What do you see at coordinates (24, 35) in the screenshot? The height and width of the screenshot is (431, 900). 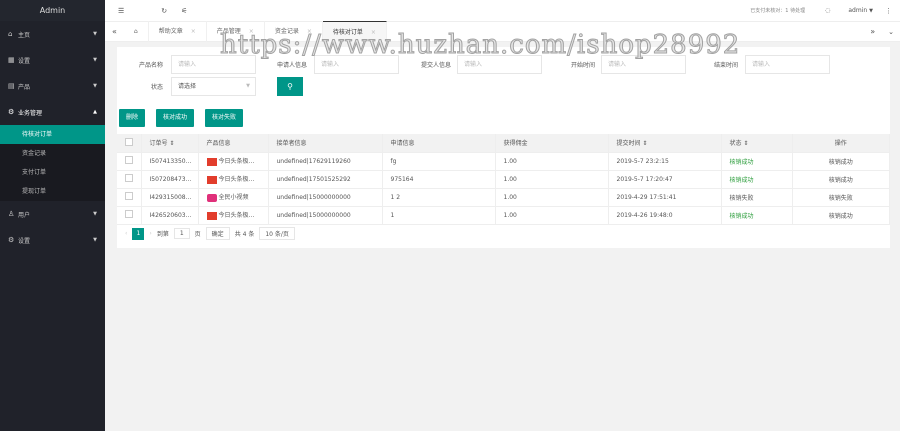 I see `nav-label: 主页` at bounding box center [24, 35].